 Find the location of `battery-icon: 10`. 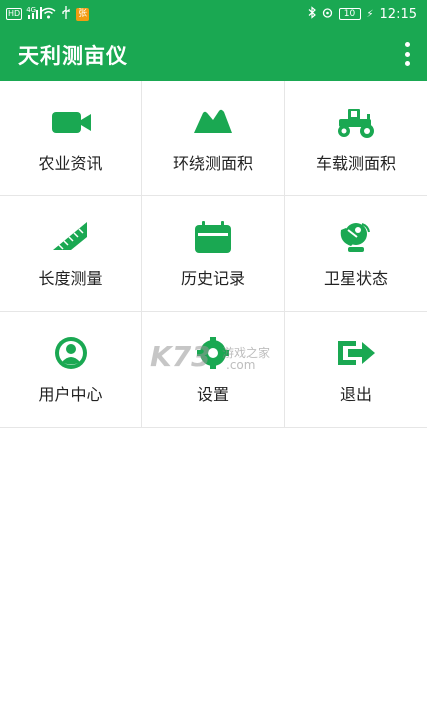

battery-icon: 10 is located at coordinates (349, 14).